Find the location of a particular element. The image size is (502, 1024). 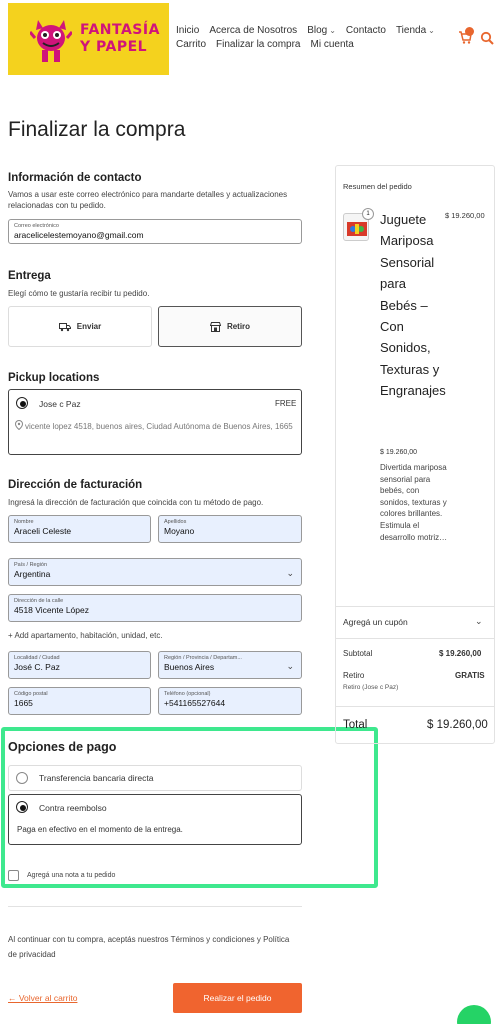

nav-finalizar: Finalizar la compra is located at coordinates (258, 45).